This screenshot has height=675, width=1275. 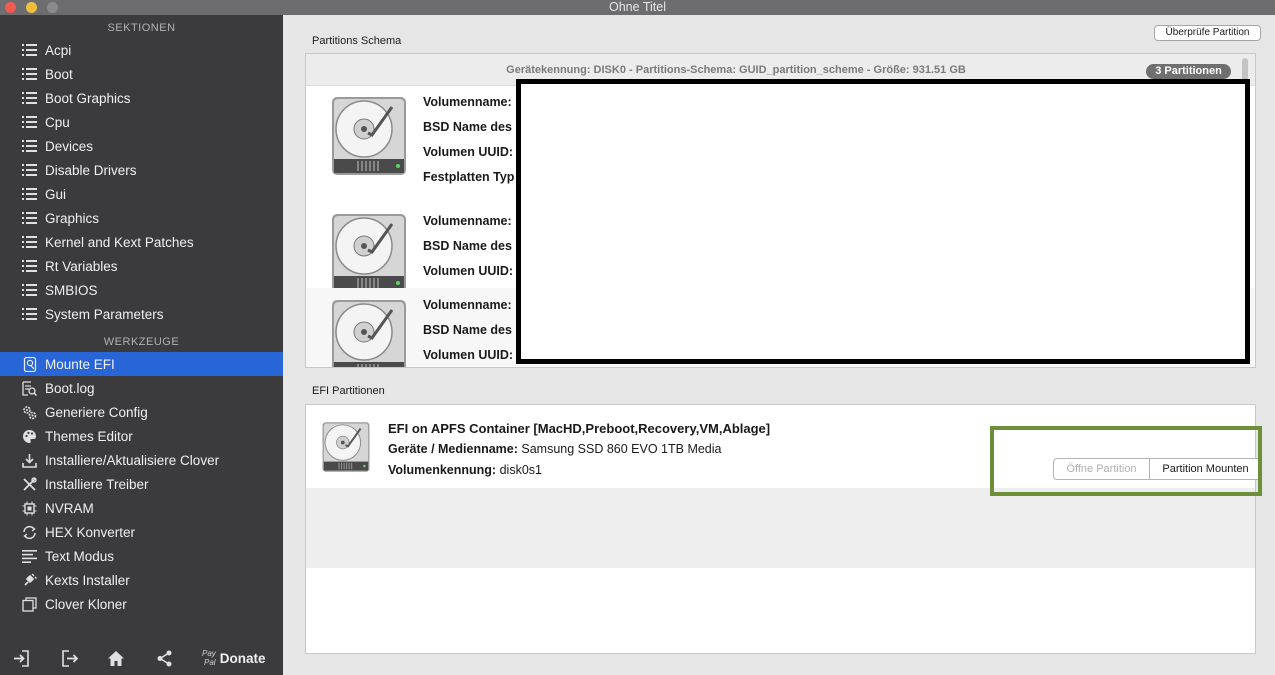 What do you see at coordinates (80, 364) in the screenshot?
I see `sidebar-item-label: Mounte EFI` at bounding box center [80, 364].